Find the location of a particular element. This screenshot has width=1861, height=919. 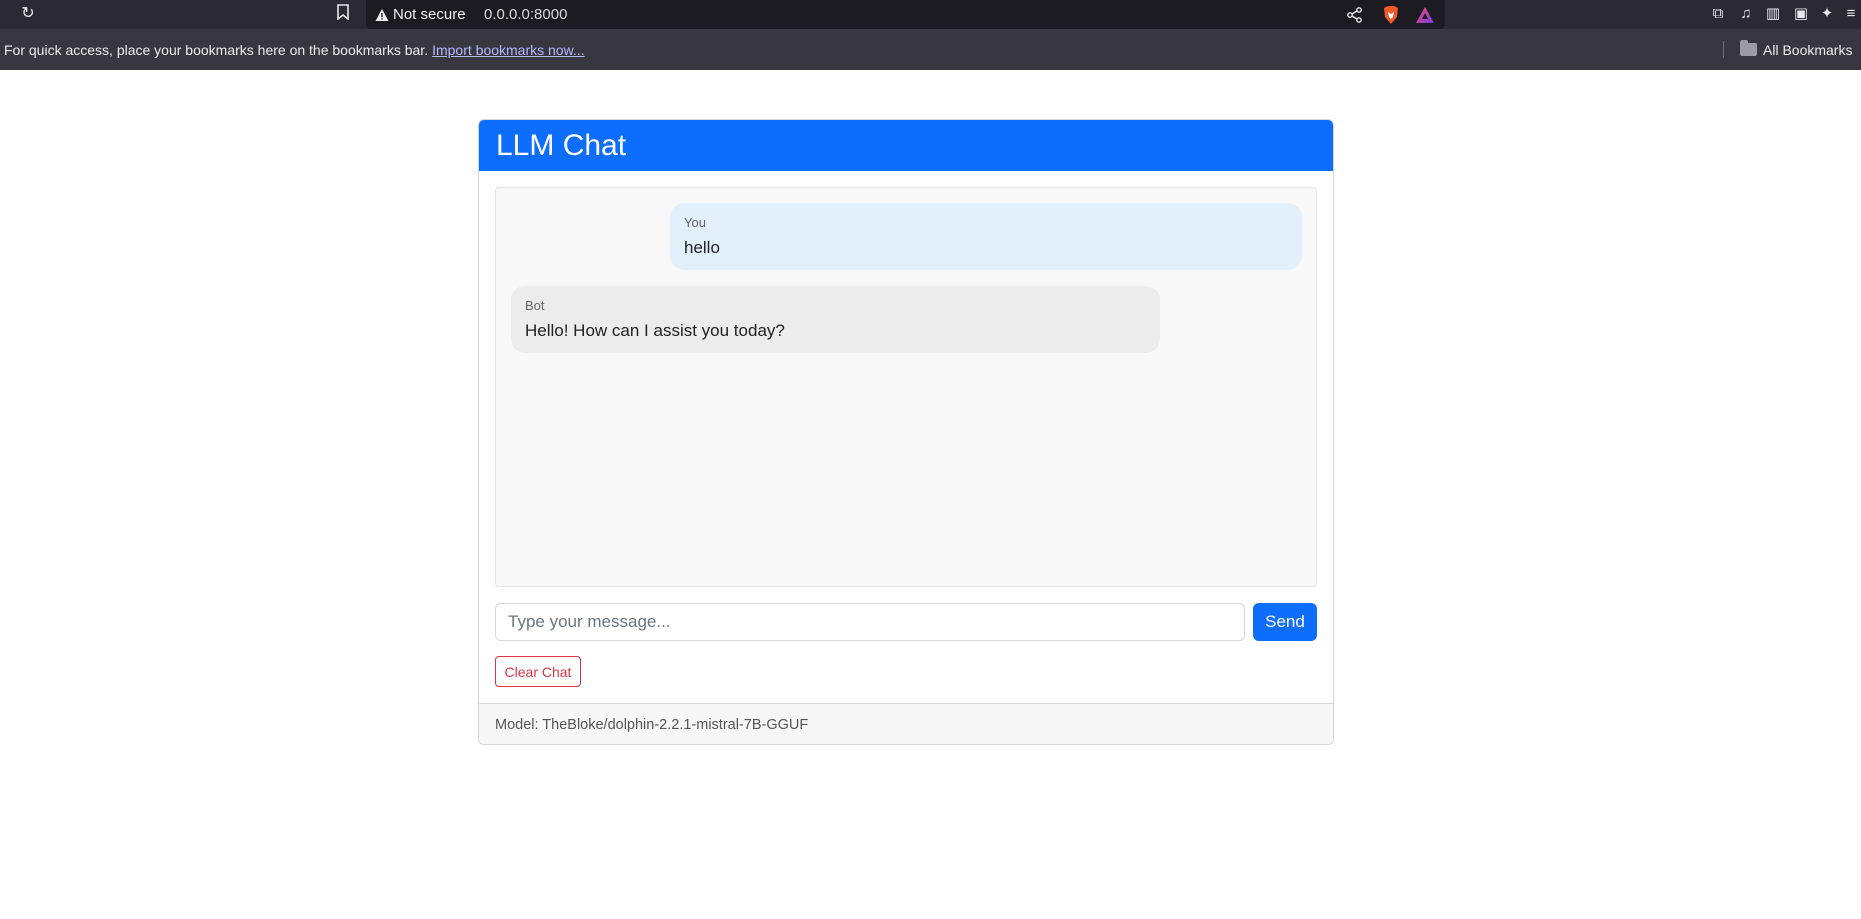

address-bar: Not secure 0.0.0.0:8000 is located at coordinates (905, 15).